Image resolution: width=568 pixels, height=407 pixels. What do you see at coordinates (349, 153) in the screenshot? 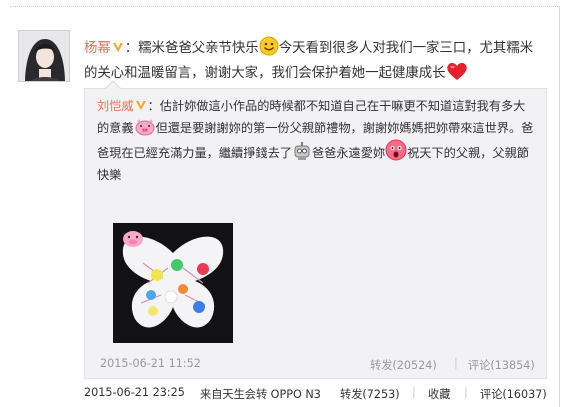
I see `retweet-text-part3: 爸爸永遠愛妳` at bounding box center [349, 153].